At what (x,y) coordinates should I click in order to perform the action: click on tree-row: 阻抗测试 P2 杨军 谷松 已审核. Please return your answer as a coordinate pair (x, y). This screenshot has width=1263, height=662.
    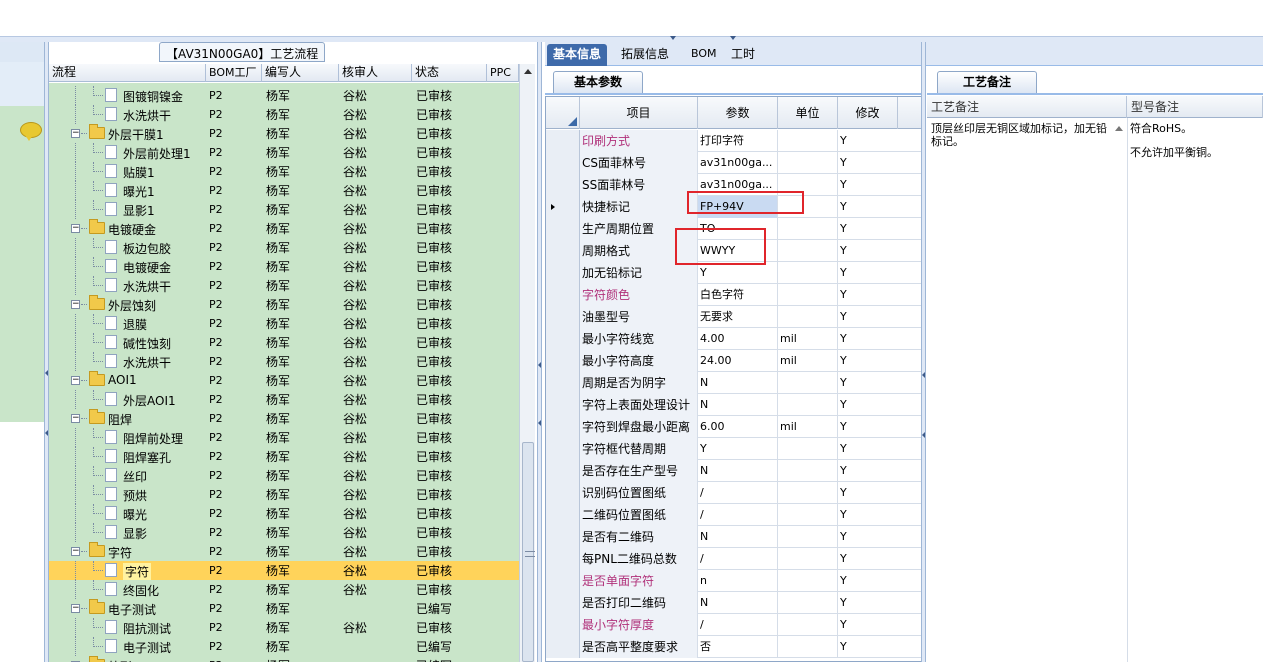
    Looking at the image, I should click on (284, 627).